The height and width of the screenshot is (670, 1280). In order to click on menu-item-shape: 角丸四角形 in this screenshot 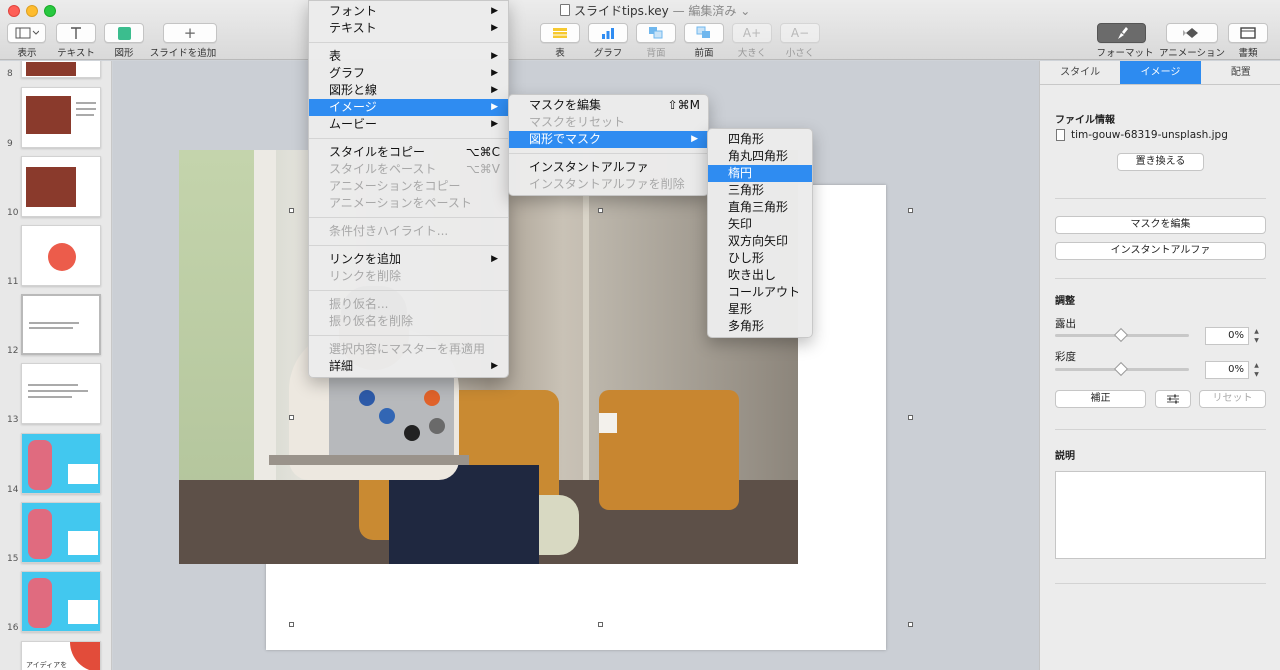, I will do `click(760, 156)`.